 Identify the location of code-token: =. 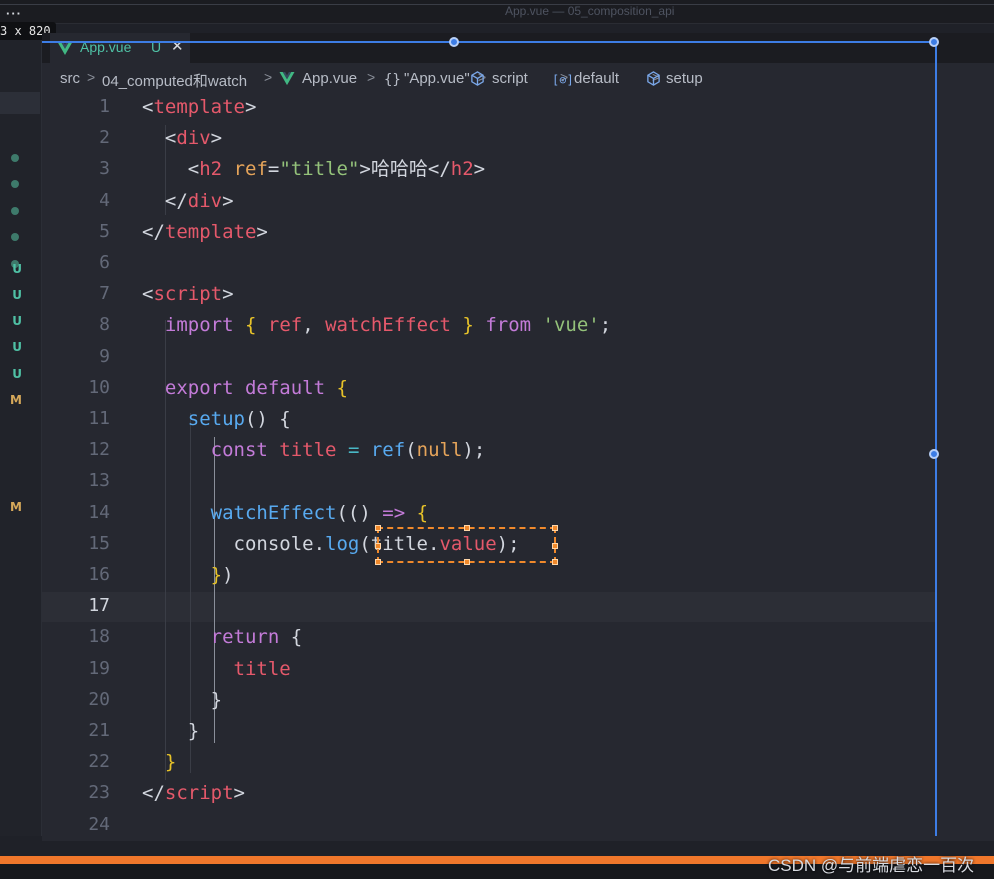
(353, 450).